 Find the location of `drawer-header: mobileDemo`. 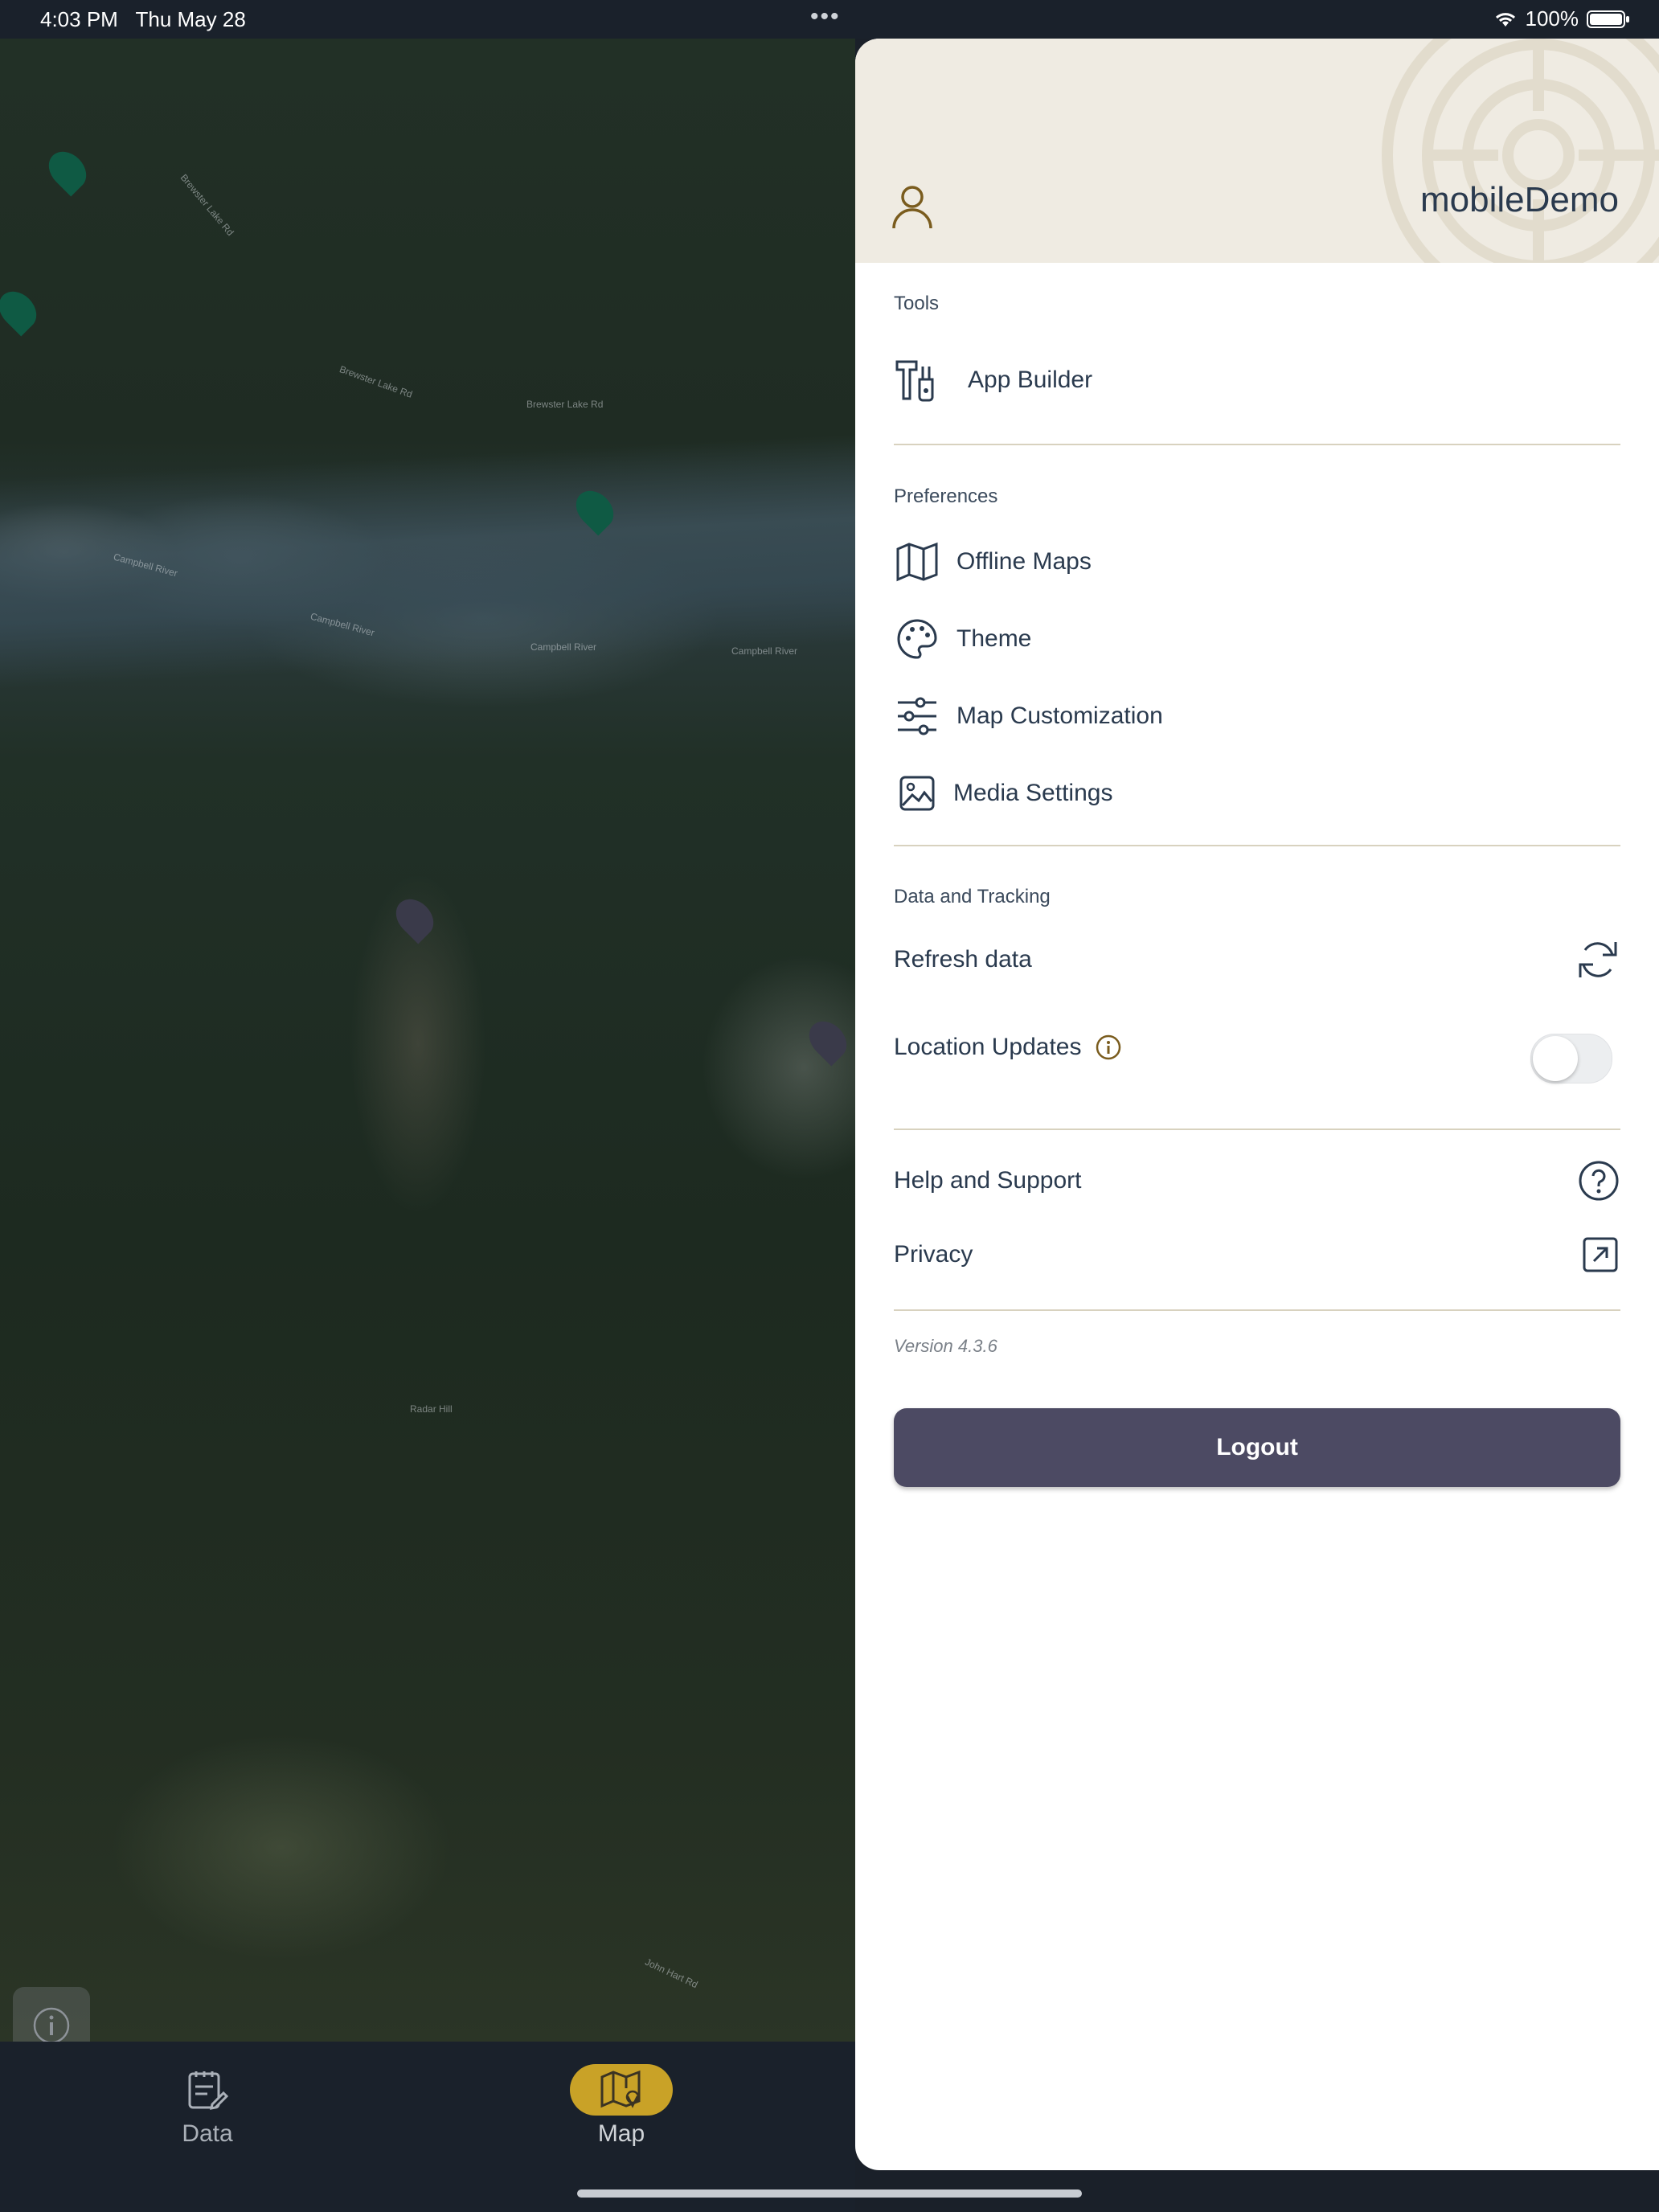

drawer-header: mobileDemo is located at coordinates (1257, 151).